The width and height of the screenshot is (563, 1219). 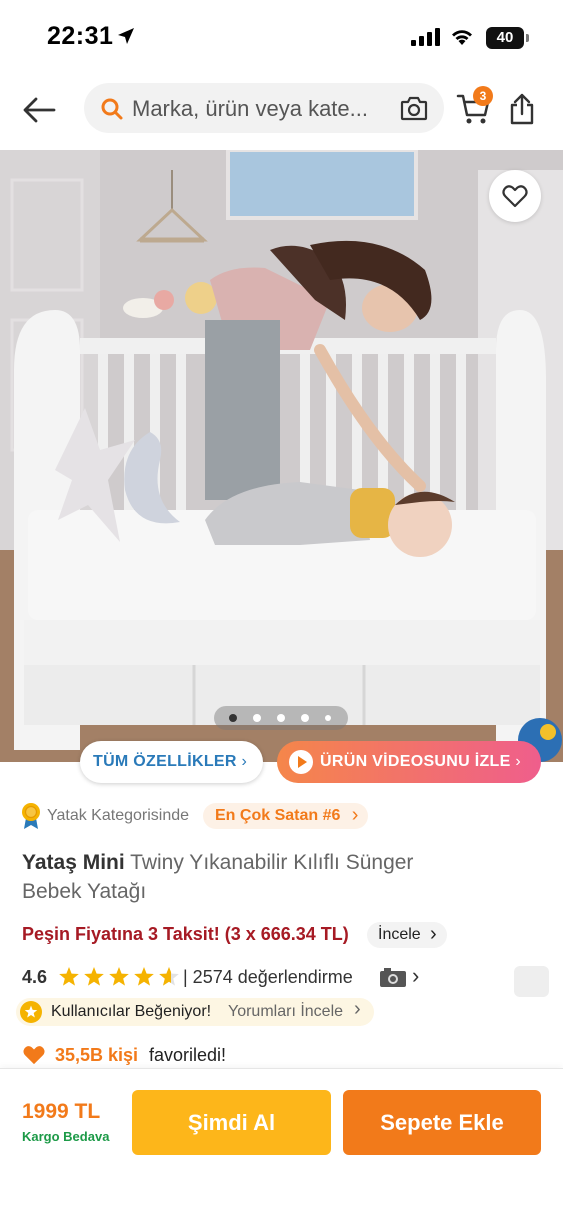 What do you see at coordinates (416, 975) in the screenshot?
I see `reviews-chevron-icon: ›` at bounding box center [416, 975].